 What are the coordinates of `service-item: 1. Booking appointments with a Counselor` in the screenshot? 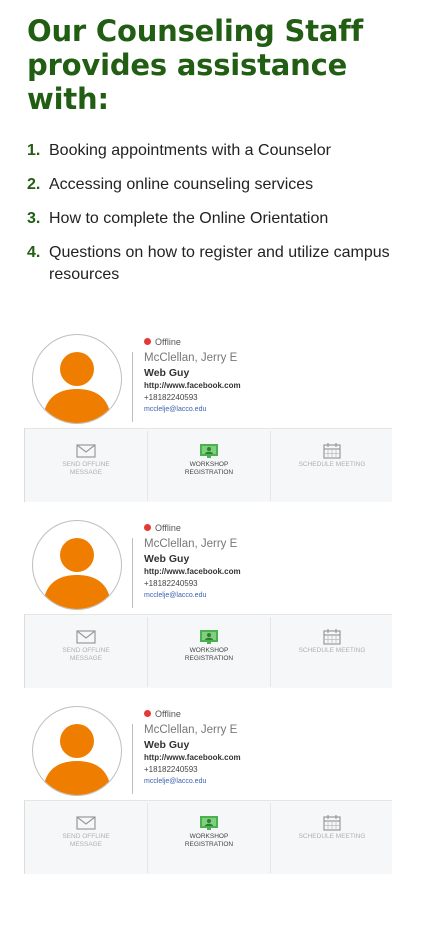 It's located at (222, 151).